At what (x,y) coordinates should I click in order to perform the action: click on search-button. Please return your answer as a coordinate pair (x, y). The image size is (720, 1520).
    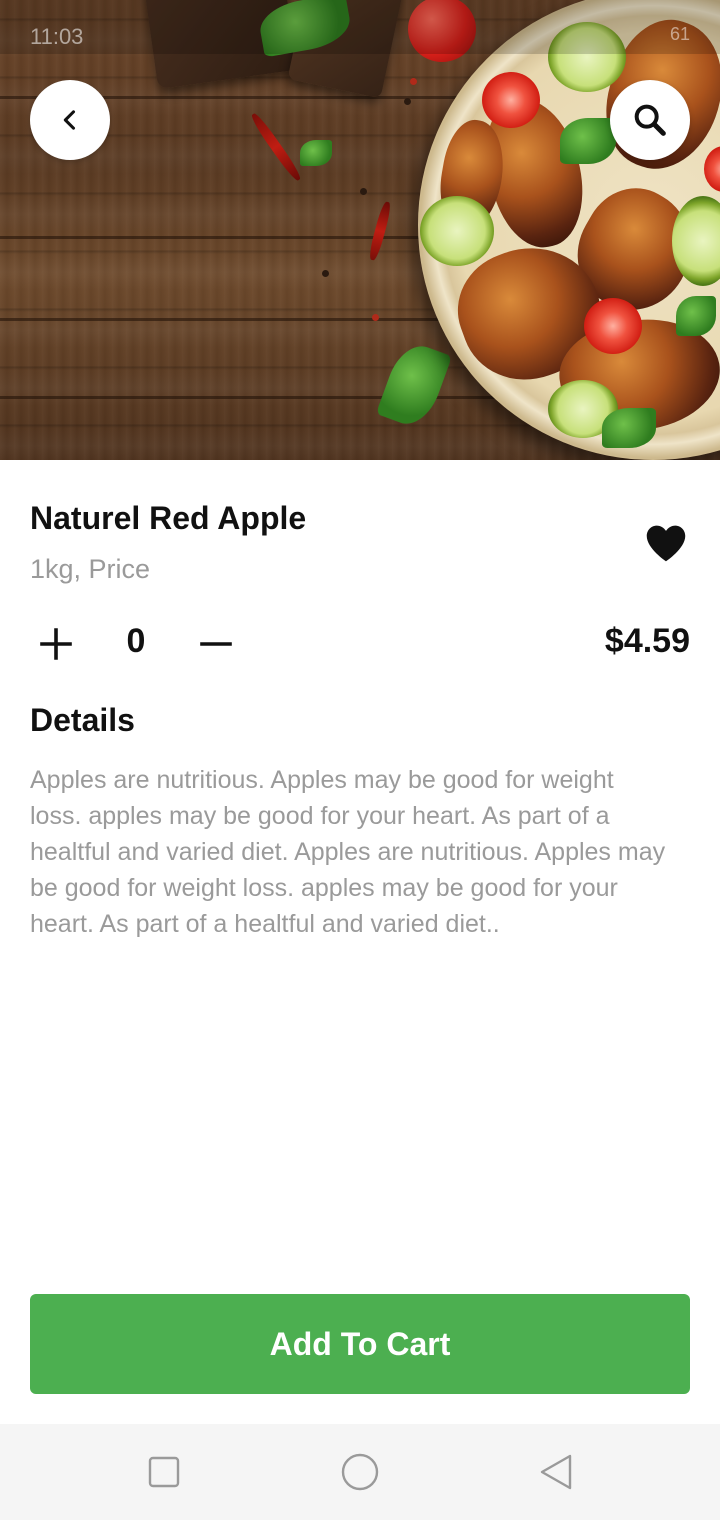
    Looking at the image, I should click on (650, 120).